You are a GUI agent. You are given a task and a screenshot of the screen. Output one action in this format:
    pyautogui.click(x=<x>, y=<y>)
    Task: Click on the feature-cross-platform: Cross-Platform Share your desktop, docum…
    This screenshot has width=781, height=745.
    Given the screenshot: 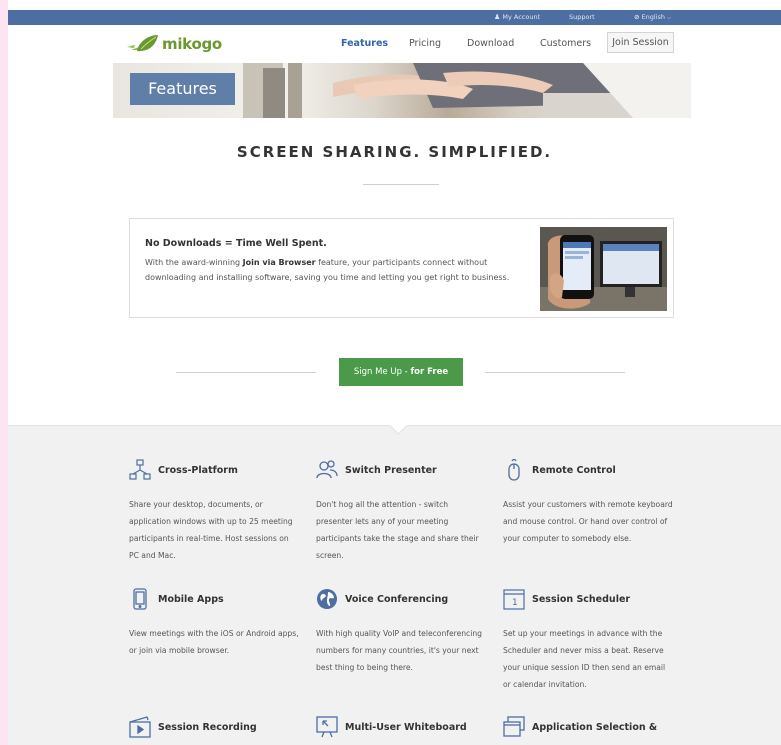 What is the action you would take?
    pyautogui.click(x=214, y=511)
    